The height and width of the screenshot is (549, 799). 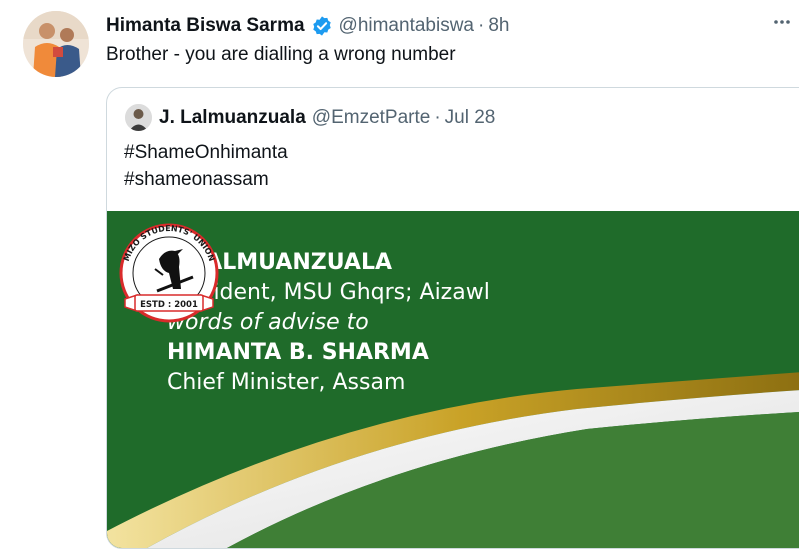 I want to click on quoted-tweet-text: #ShameOnhimanta #shameonassam, so click(x=206, y=166).